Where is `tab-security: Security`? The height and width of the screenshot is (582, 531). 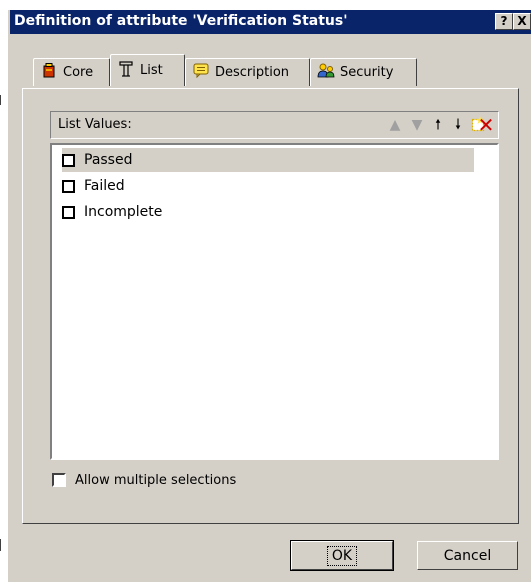 tab-security: Security is located at coordinates (363, 72).